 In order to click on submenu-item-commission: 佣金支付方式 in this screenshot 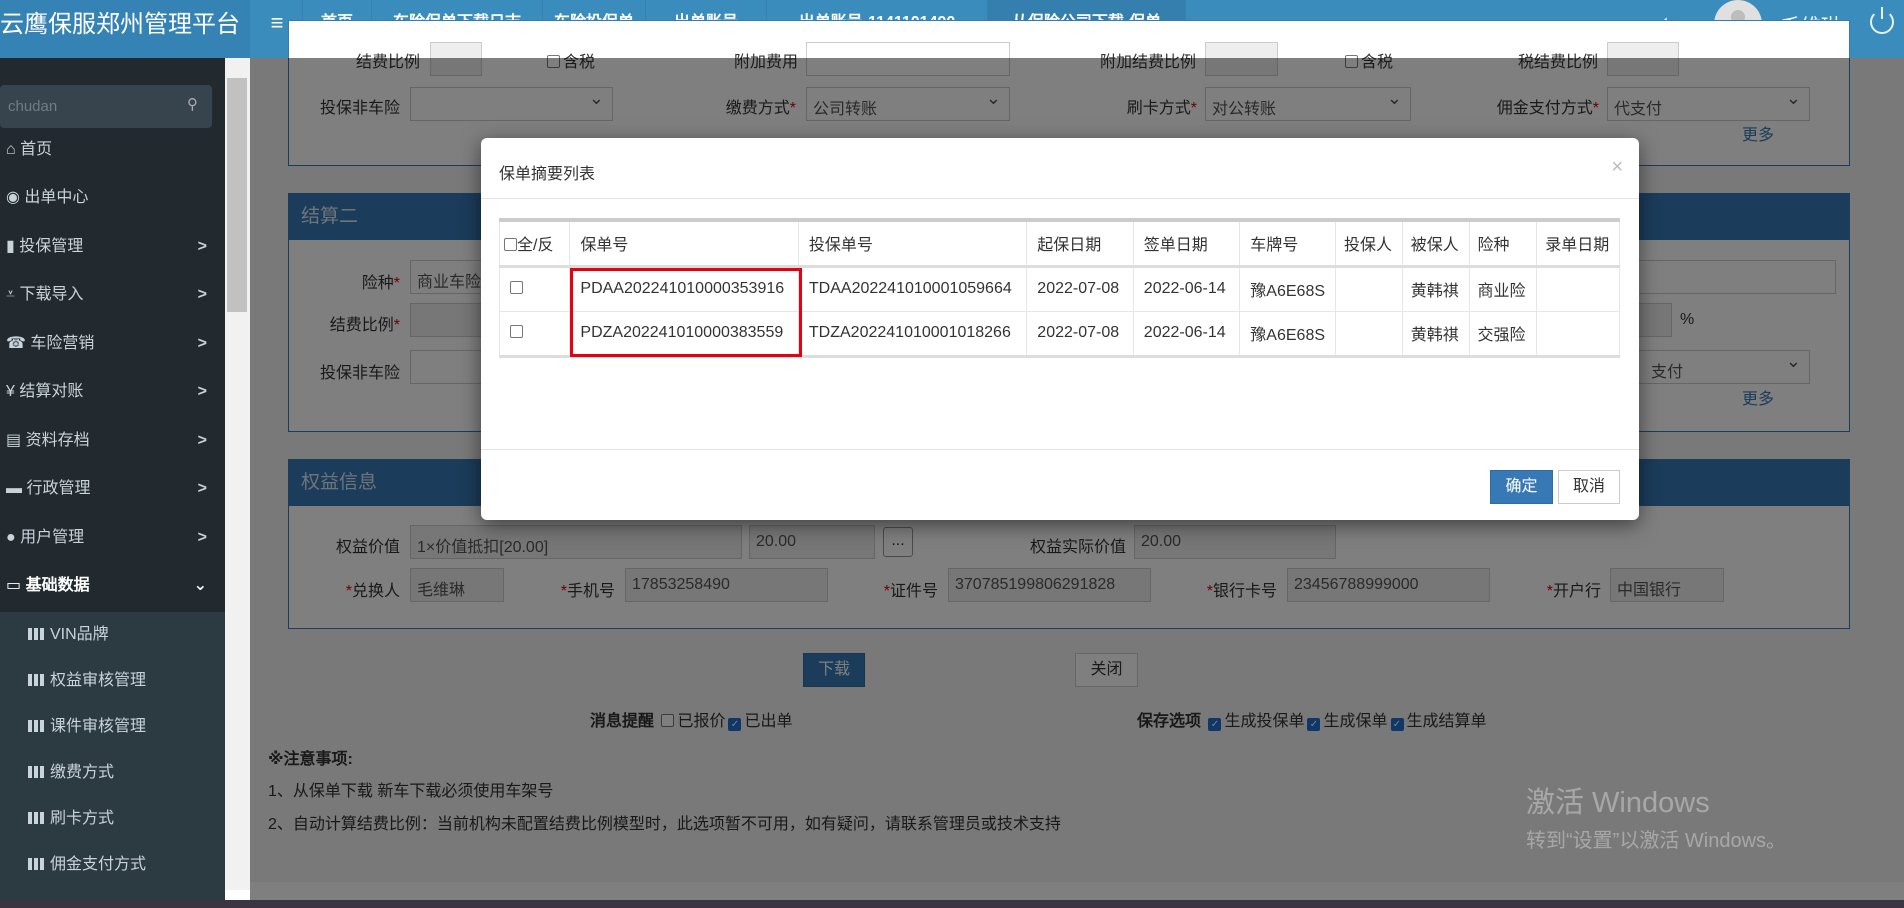, I will do `click(112, 865)`.